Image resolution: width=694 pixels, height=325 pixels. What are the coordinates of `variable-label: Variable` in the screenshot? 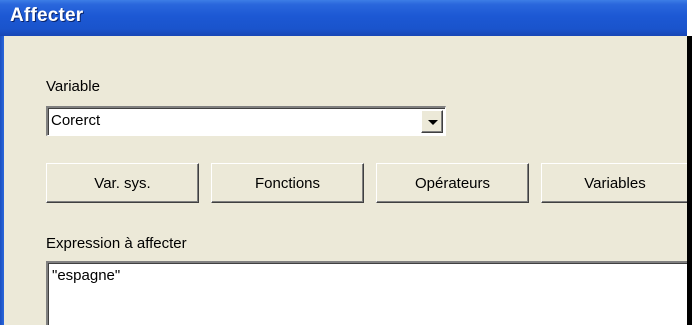 It's located at (73, 86).